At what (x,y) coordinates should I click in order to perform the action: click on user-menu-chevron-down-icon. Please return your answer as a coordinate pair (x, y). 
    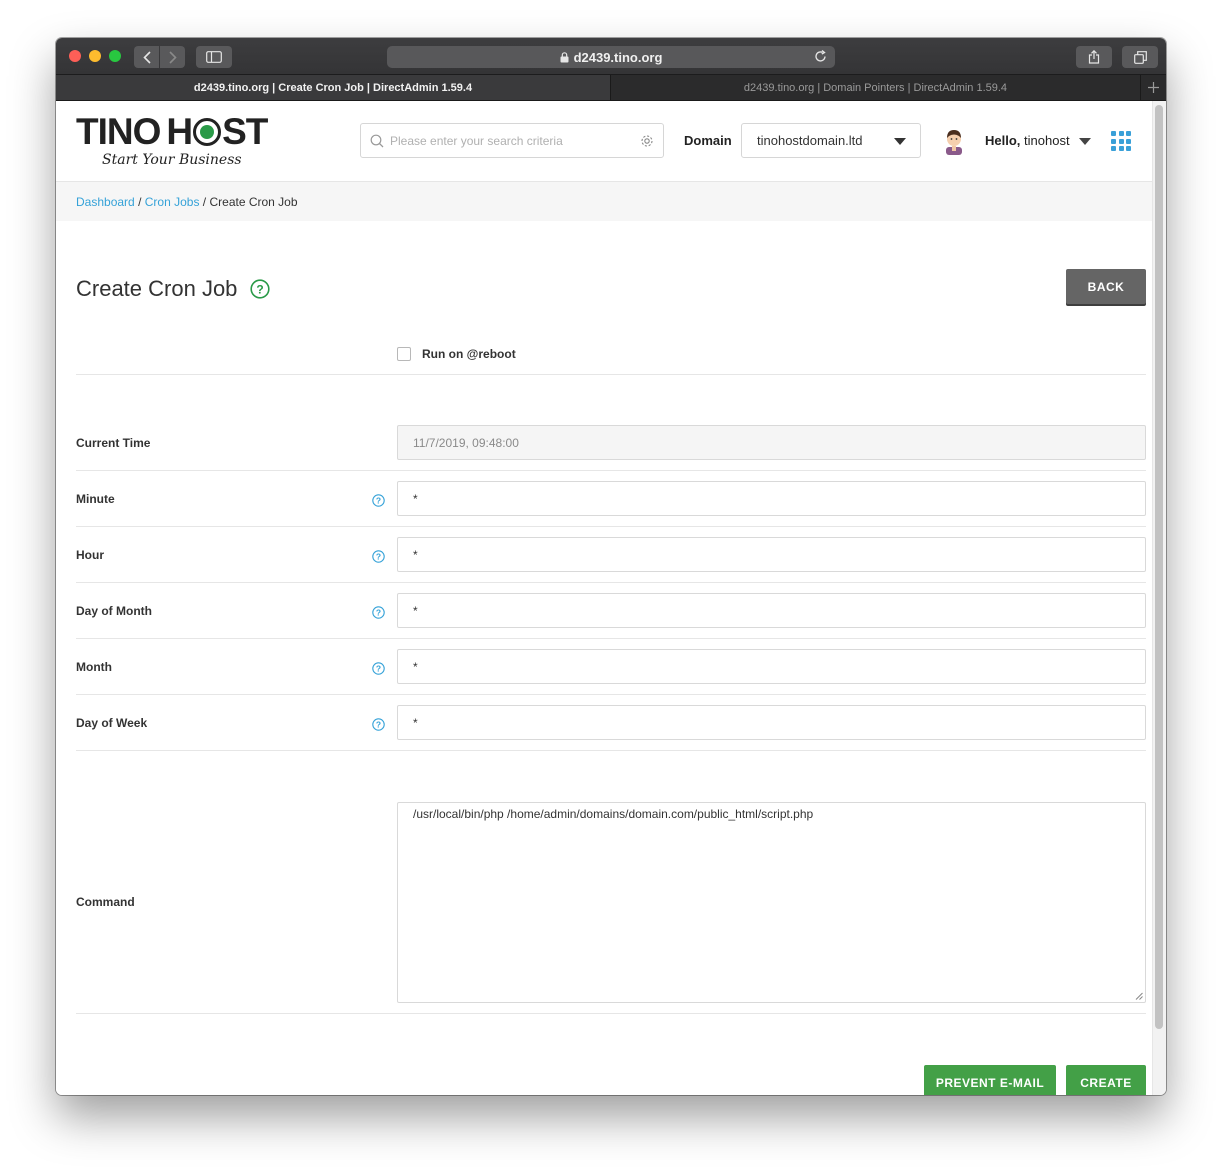
    Looking at the image, I should click on (1085, 141).